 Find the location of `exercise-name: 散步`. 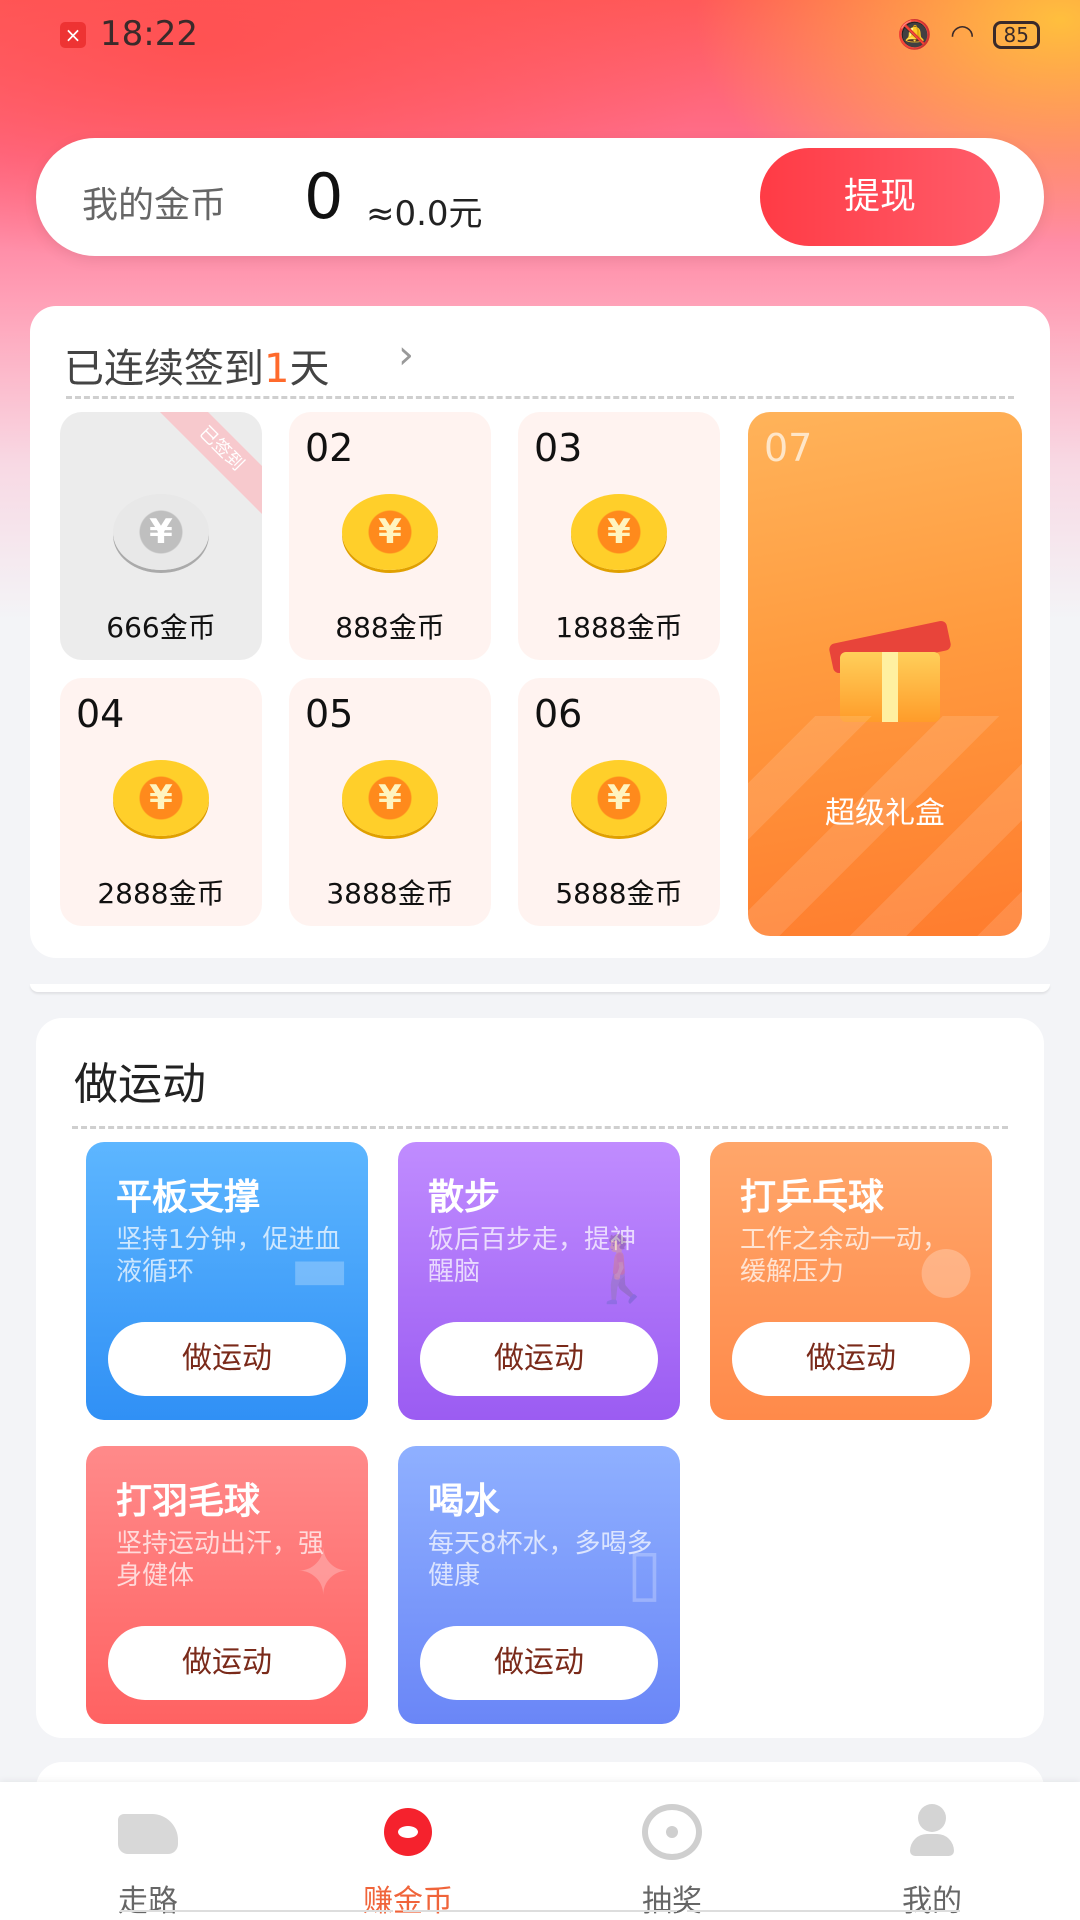

exercise-name: 散步 is located at coordinates (464, 1197).